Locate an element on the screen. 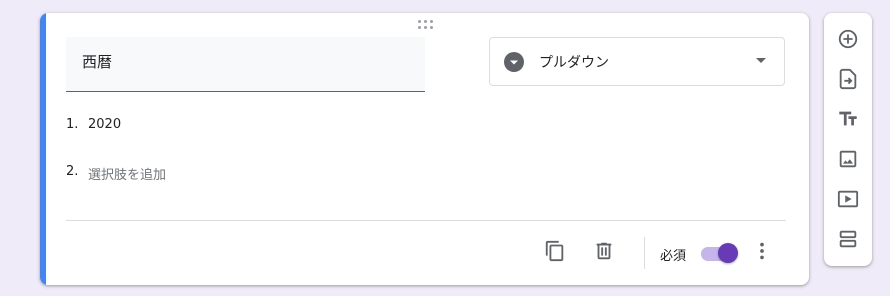 Image resolution: width=890 pixels, height=296 pixels. more-options-button is located at coordinates (762, 251).